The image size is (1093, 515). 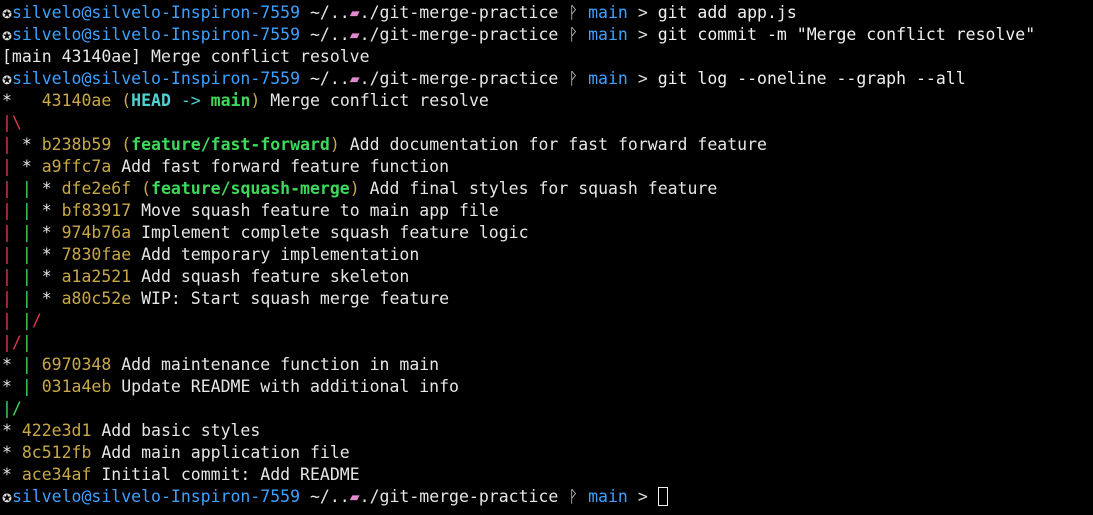 What do you see at coordinates (285, 166) in the screenshot?
I see `commit-message: Add fast forward feature function` at bounding box center [285, 166].